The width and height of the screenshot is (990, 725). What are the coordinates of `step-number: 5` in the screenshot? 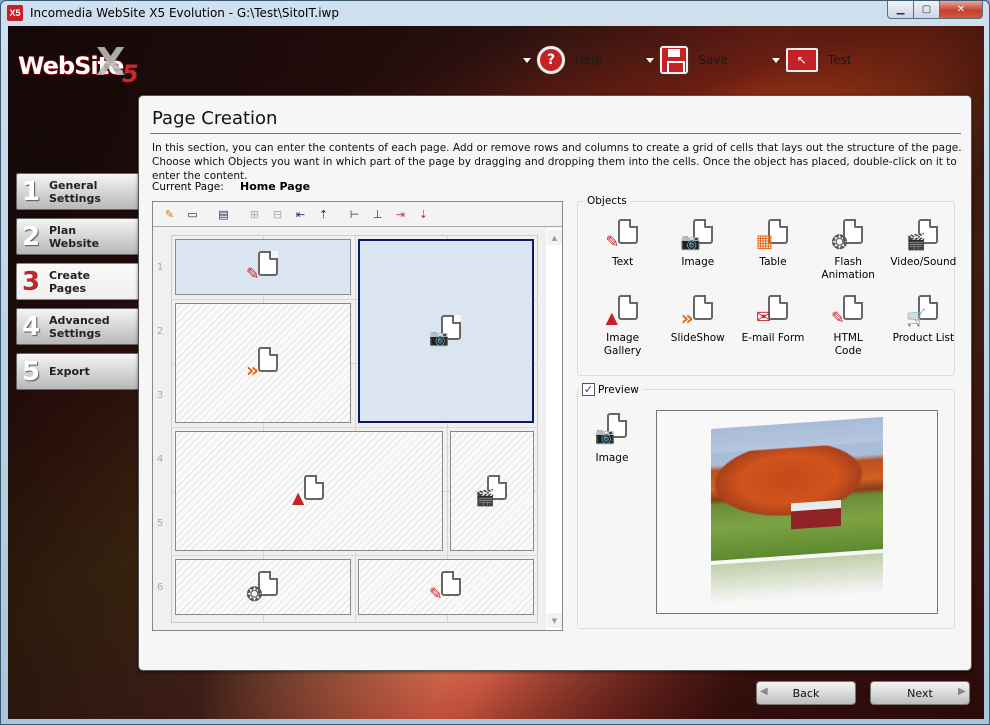 It's located at (31, 371).